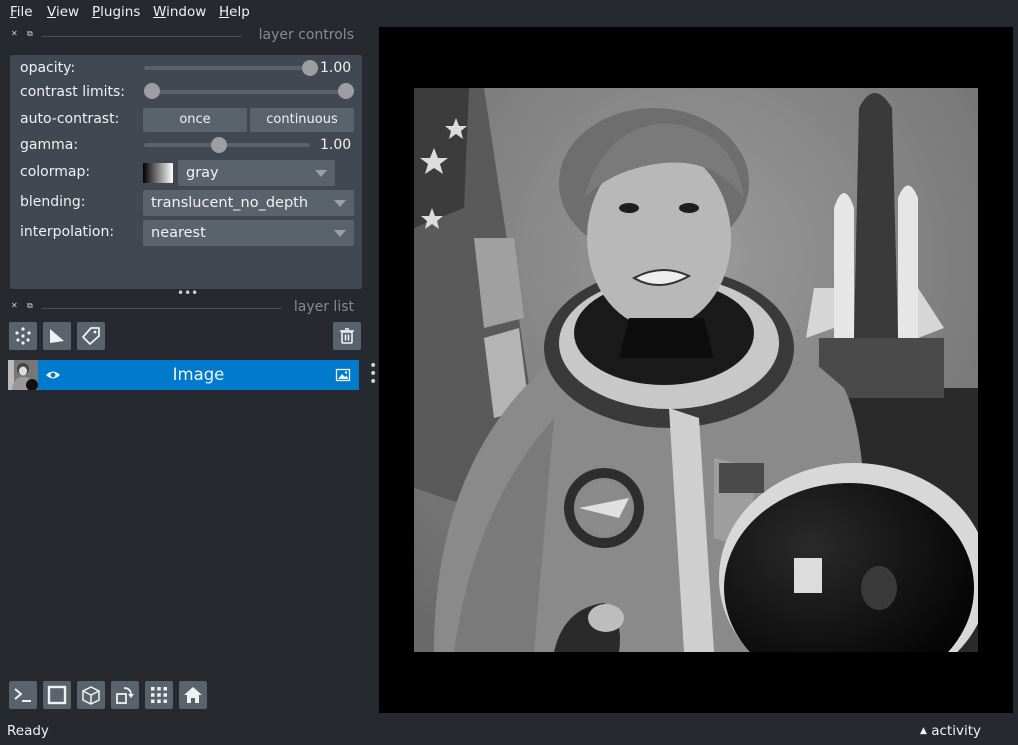  I want to click on colormap-swatch, so click(158, 173).